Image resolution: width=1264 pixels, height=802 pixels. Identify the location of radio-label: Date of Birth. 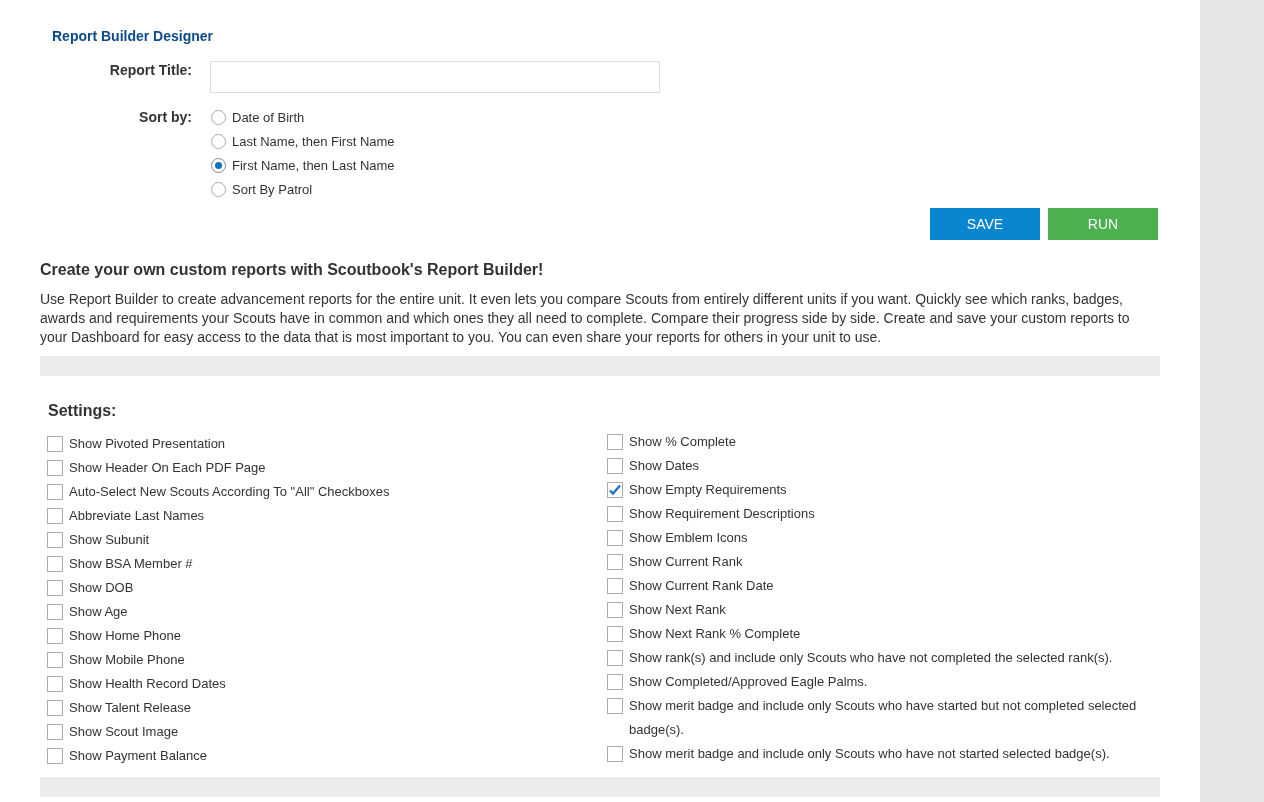
(268, 117).